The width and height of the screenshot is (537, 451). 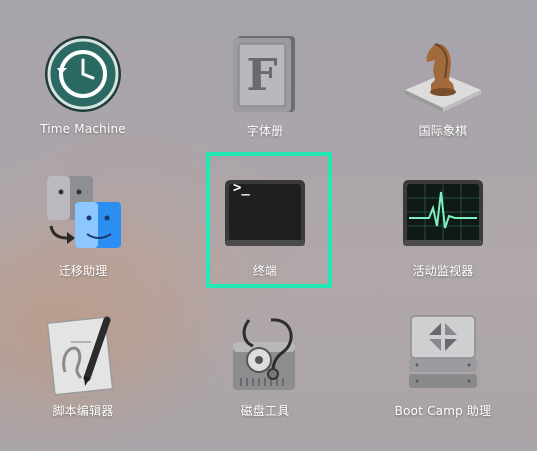 I want to click on time-machine-icon, so click(x=83, y=74).